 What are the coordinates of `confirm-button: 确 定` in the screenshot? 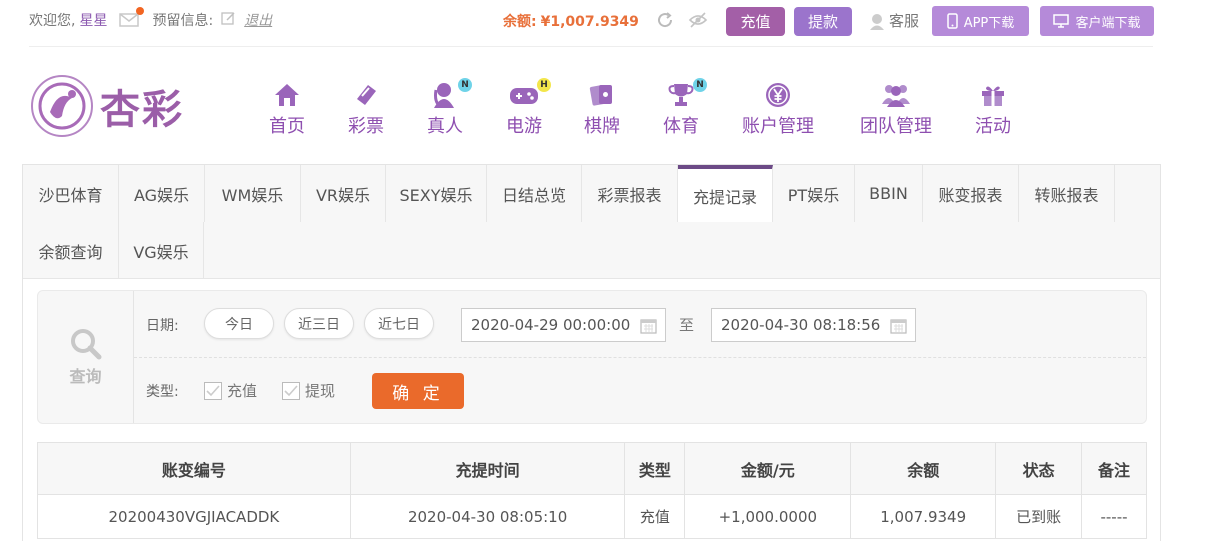 It's located at (418, 391).